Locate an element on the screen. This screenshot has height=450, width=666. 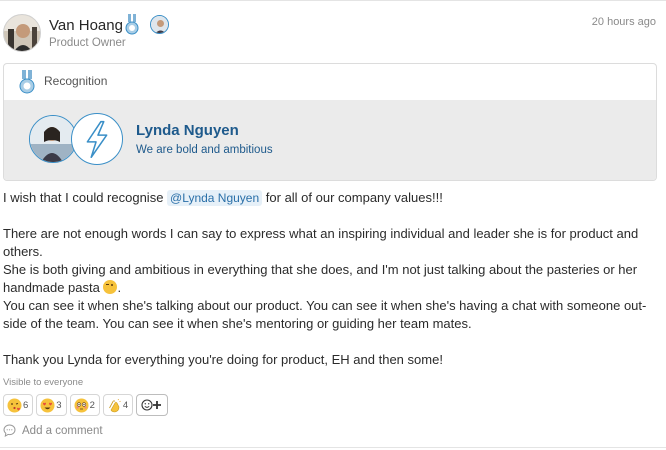
reaction-count: 6 is located at coordinates (26, 405).